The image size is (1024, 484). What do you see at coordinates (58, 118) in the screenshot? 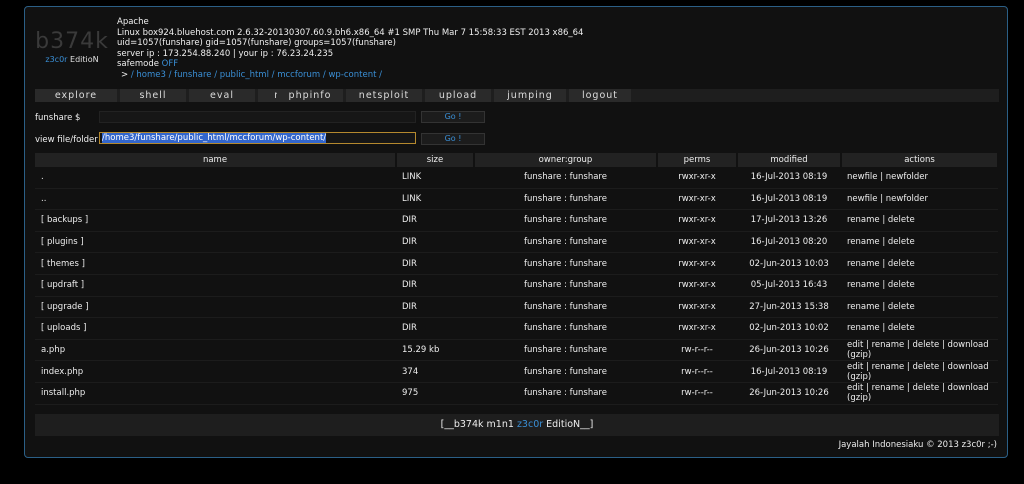
I see `command-label: funshare $` at bounding box center [58, 118].